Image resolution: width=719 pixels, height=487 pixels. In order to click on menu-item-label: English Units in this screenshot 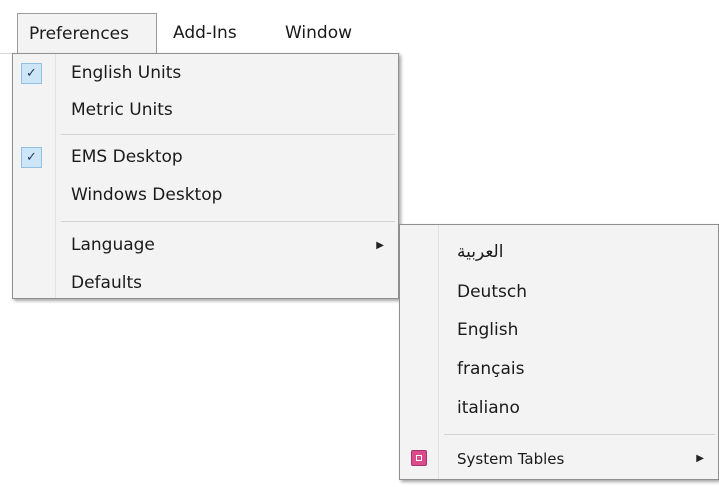, I will do `click(126, 73)`.